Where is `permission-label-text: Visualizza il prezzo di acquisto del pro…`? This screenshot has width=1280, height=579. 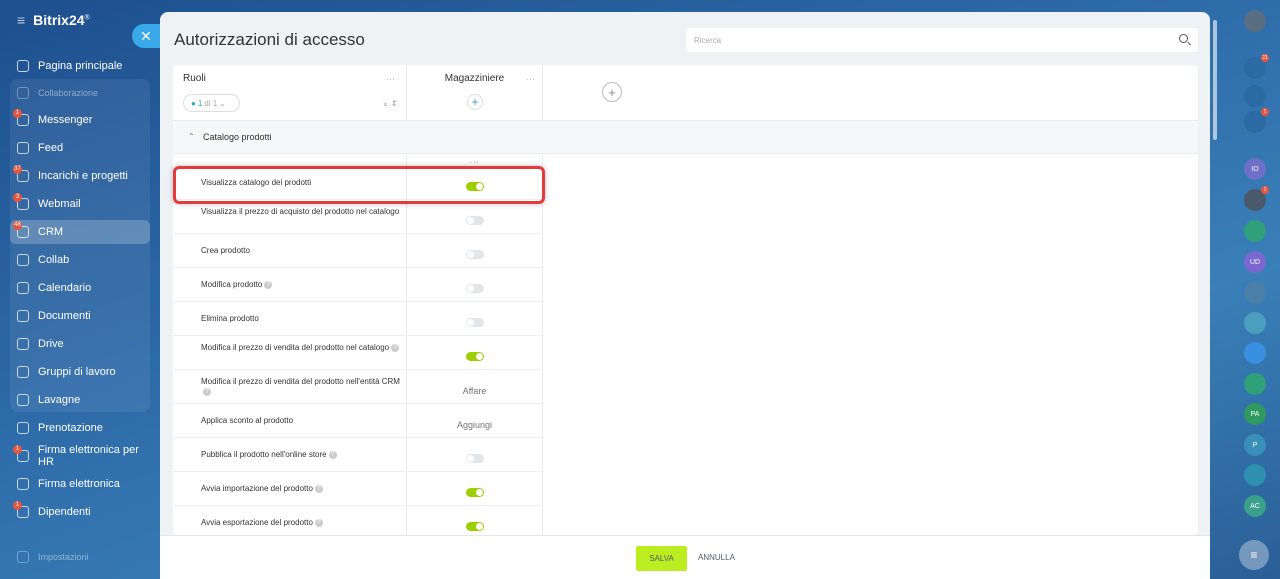 permission-label-text: Visualizza il prezzo di acquisto del pro… is located at coordinates (300, 211).